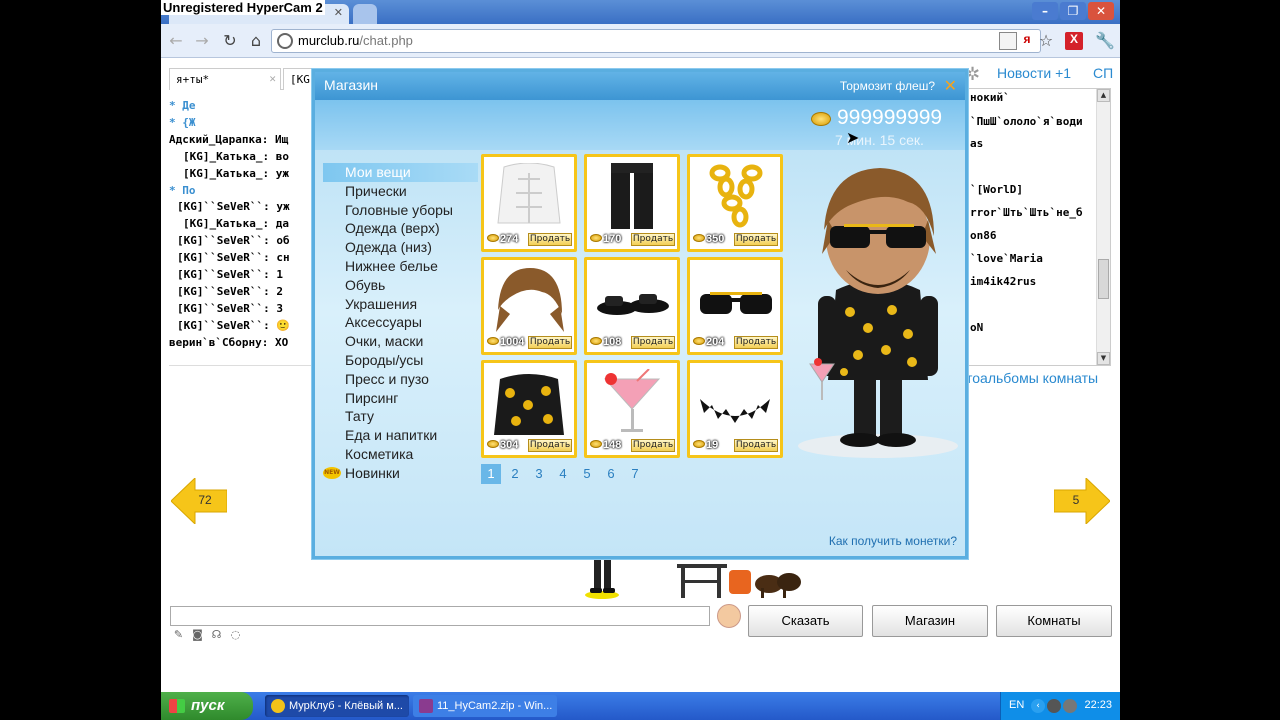 Image resolution: width=1280 pixels, height=720 pixels. Describe the element at coordinates (656, 41) in the screenshot. I see `address-bar: murclub.ru/chat.php` at that location.